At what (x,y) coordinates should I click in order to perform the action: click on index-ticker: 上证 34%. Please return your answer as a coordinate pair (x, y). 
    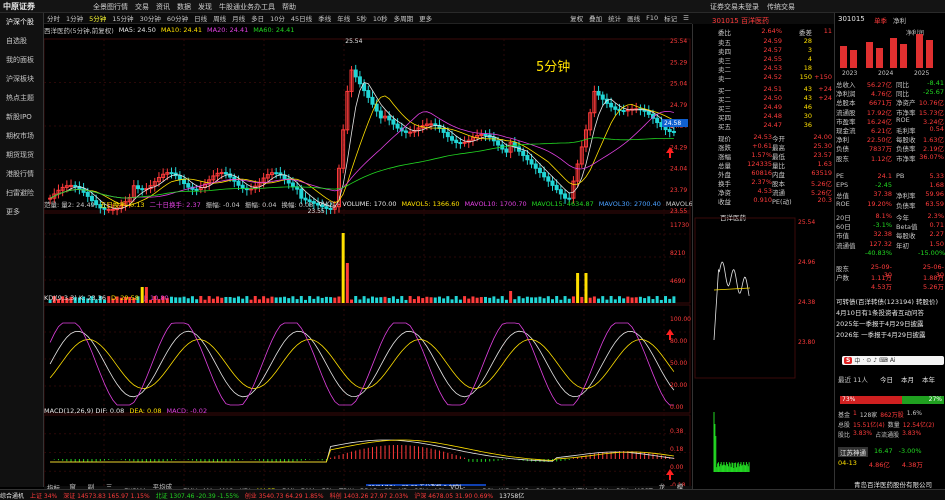
    Looking at the image, I should click on (43, 495).